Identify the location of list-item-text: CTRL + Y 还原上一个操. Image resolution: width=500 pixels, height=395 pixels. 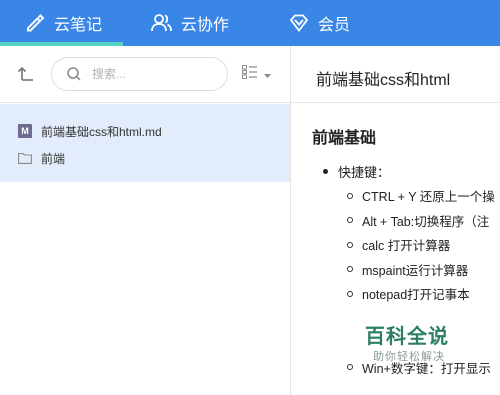
(428, 197).